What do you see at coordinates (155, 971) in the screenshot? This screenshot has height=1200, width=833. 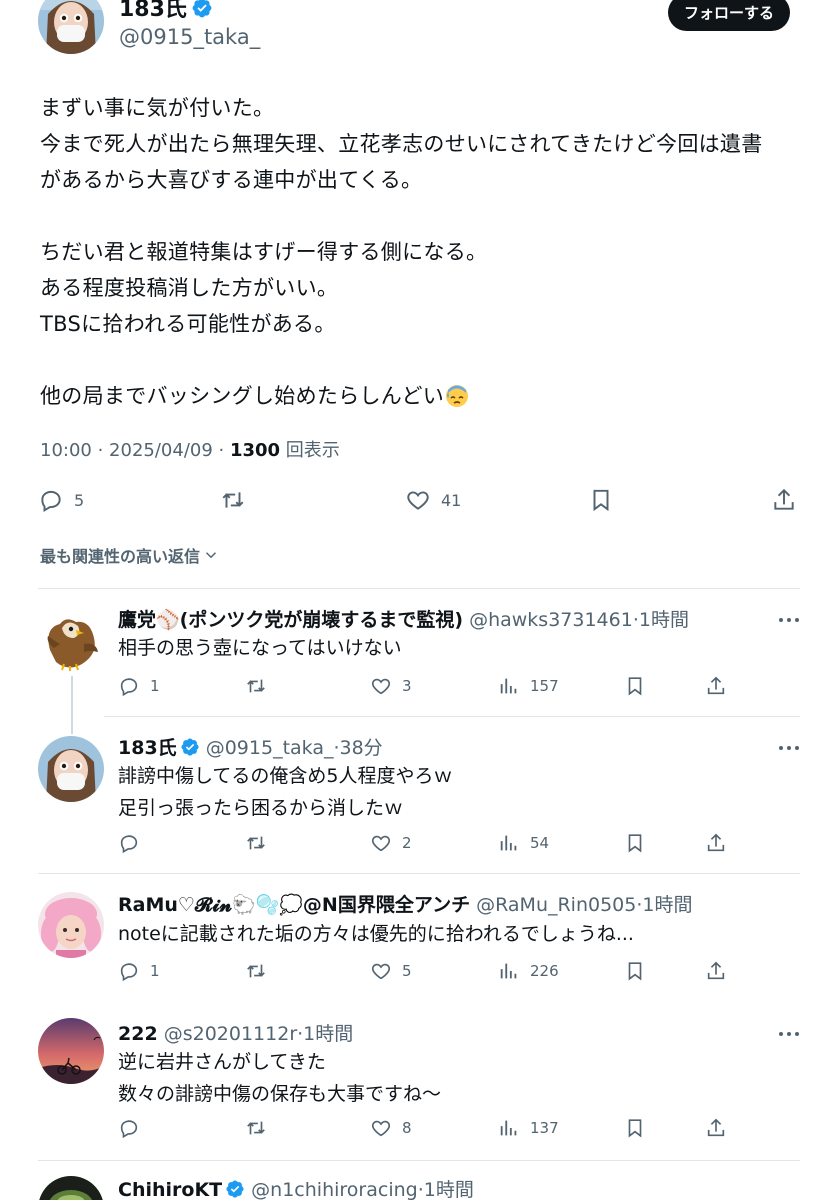 I see `reply-count: 1` at bounding box center [155, 971].